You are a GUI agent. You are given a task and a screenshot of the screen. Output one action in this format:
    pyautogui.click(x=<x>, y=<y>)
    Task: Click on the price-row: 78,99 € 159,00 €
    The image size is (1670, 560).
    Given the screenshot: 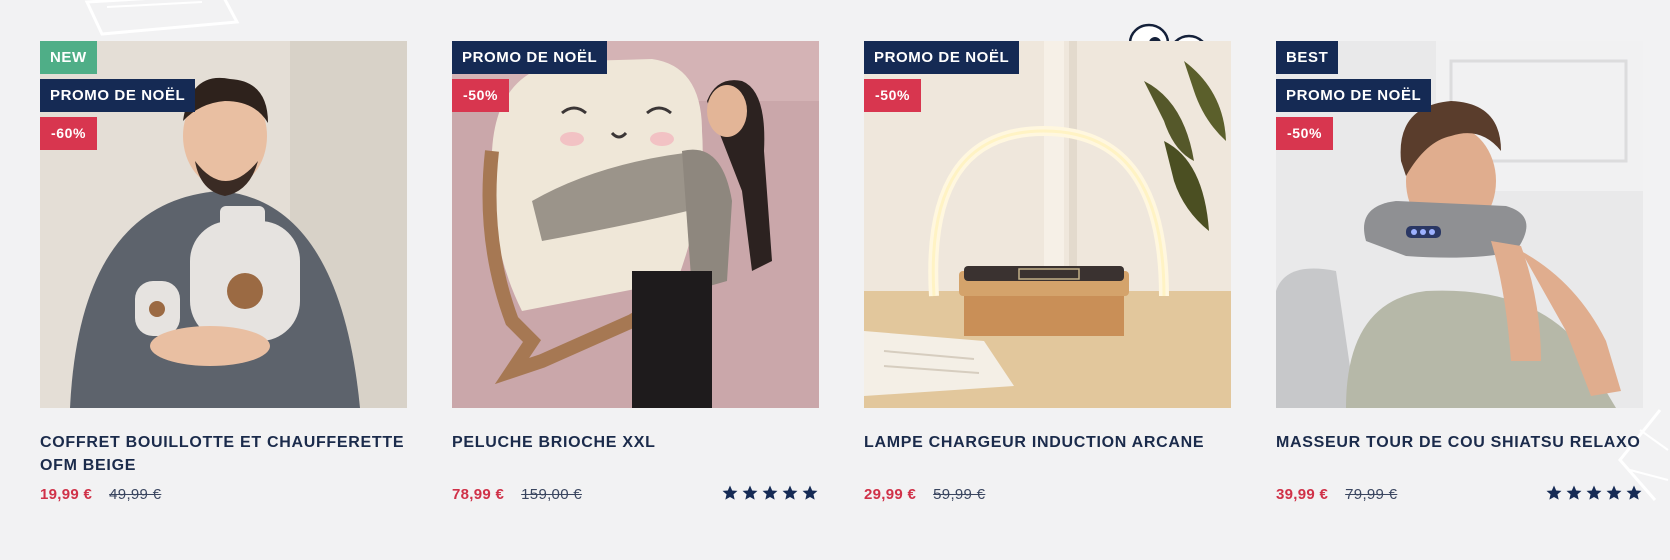 What is the action you would take?
    pyautogui.click(x=517, y=494)
    